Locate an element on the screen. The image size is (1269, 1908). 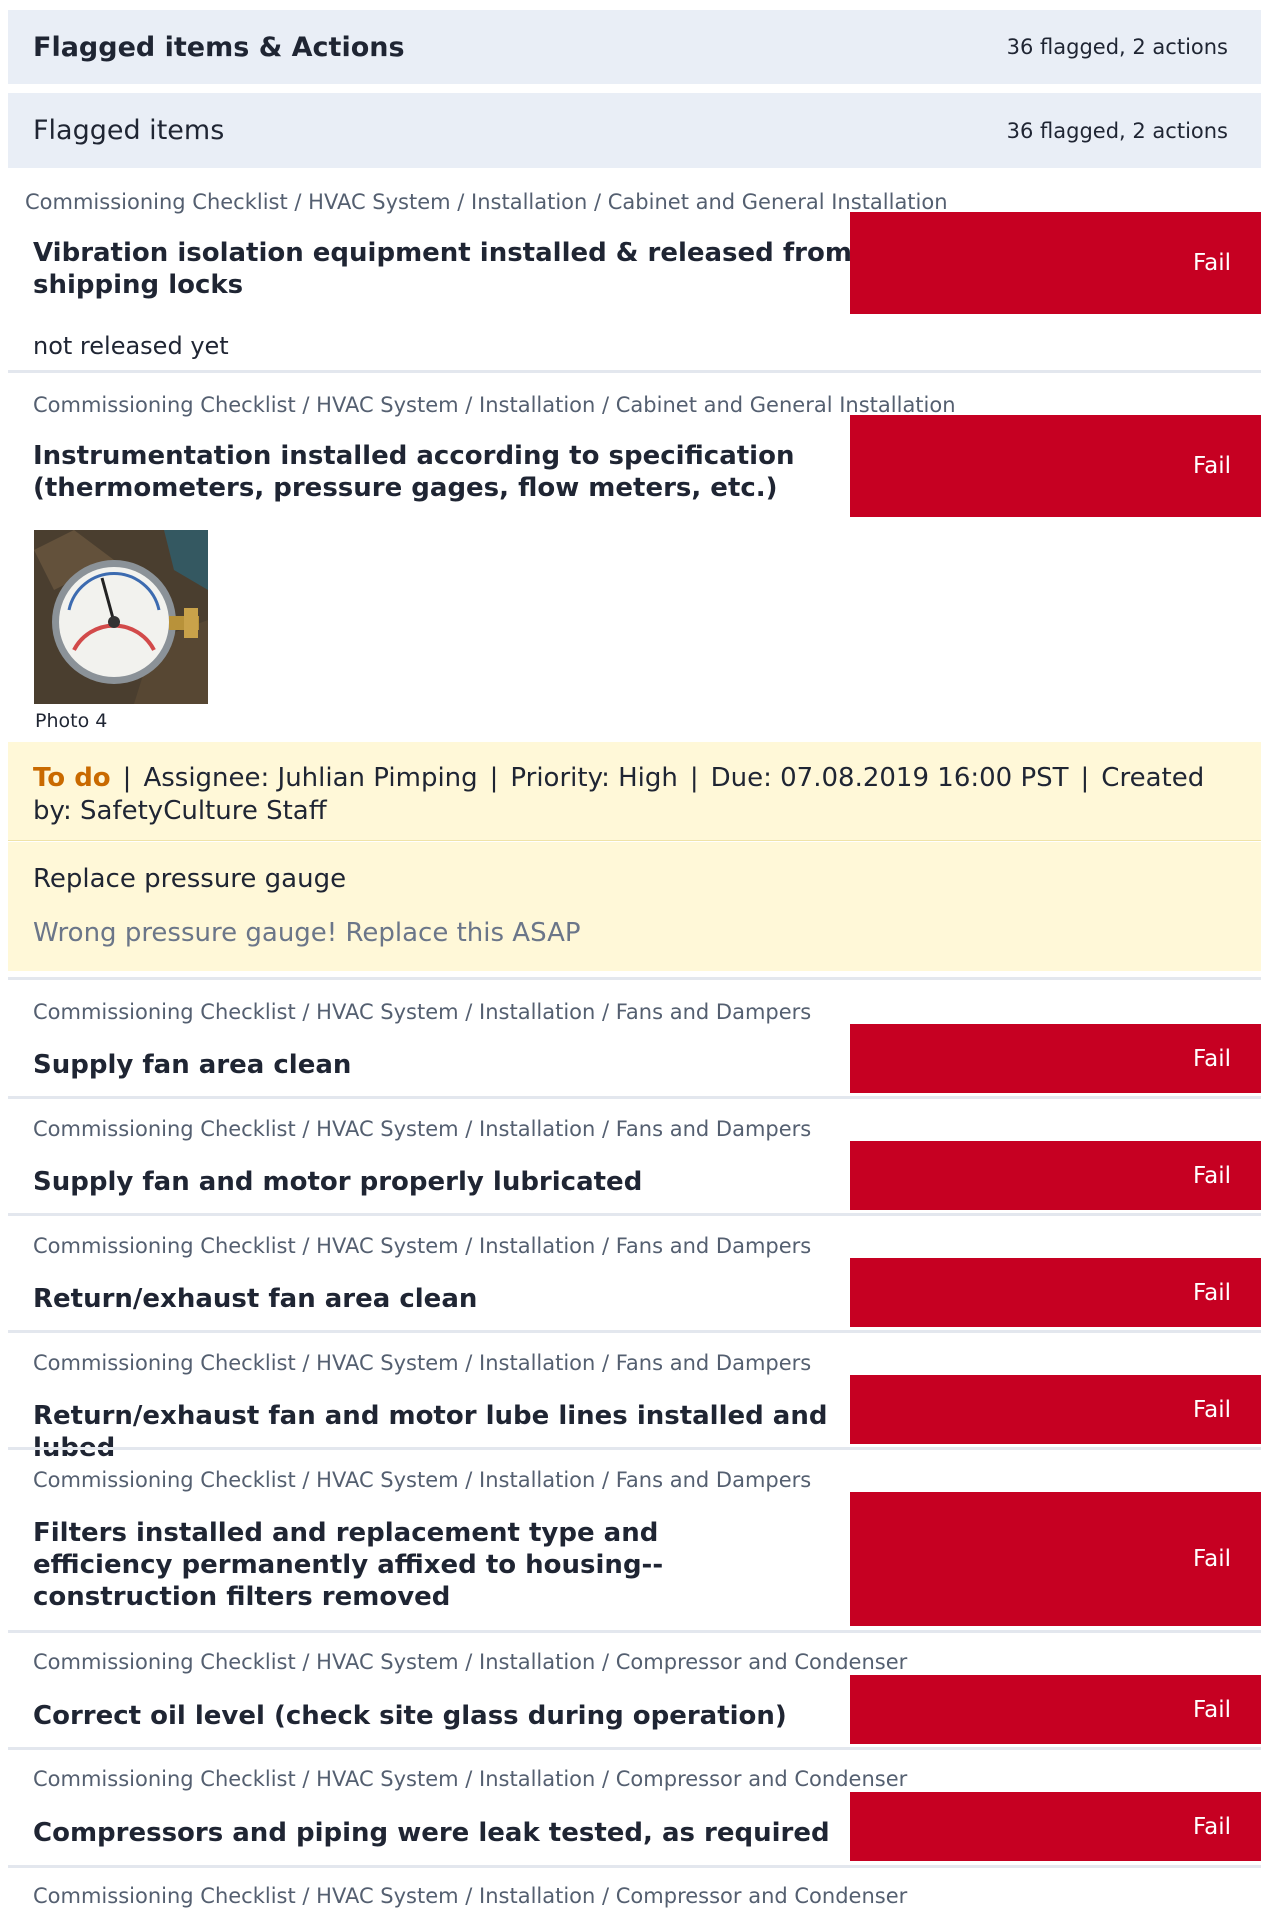
section-title: Flagged items is located at coordinates (129, 130).